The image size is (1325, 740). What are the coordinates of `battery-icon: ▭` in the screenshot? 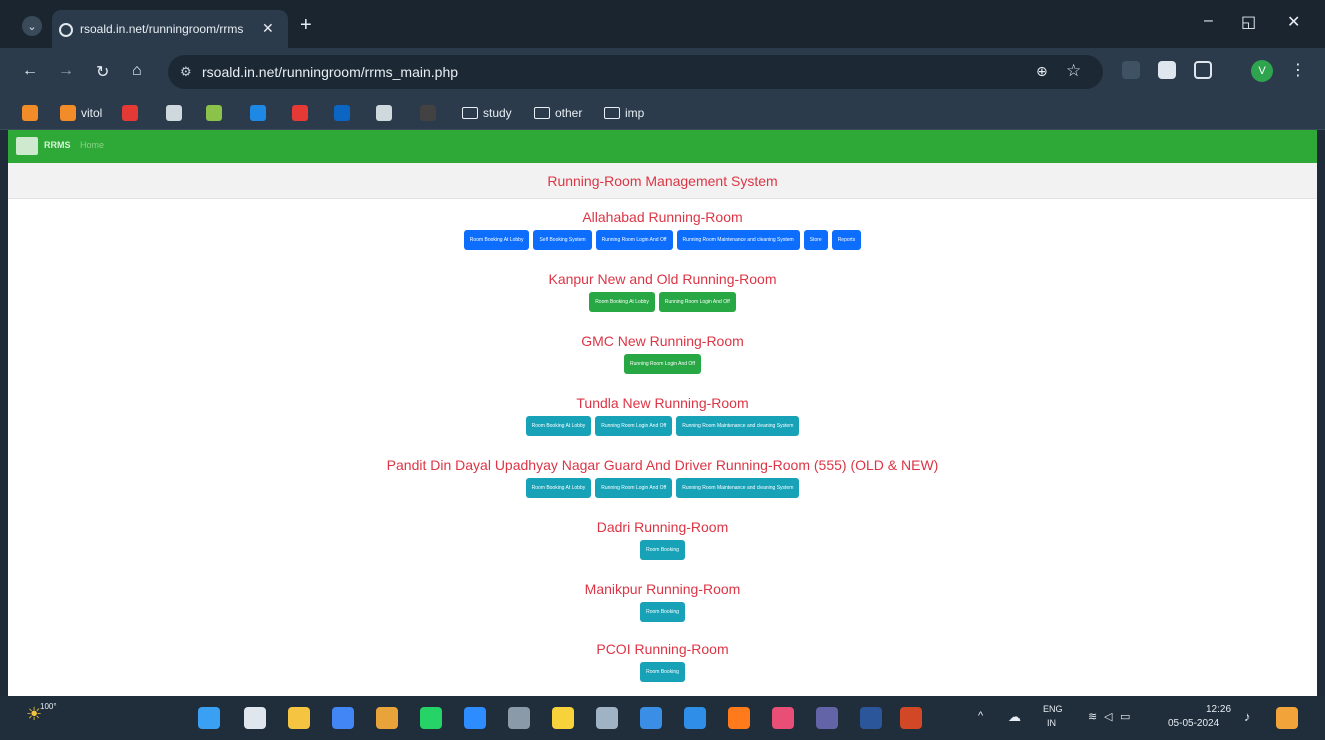 It's located at (1125, 716).